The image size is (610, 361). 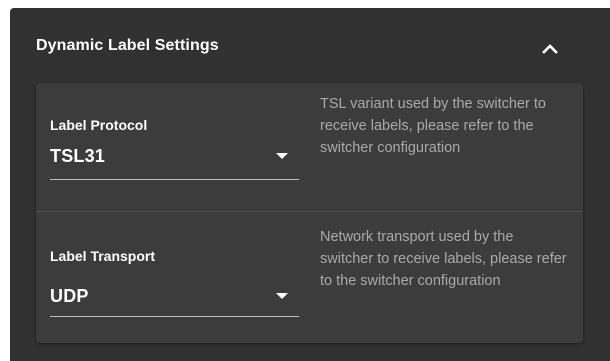 I want to click on label-protocol-value: TSL31, so click(x=78, y=156).